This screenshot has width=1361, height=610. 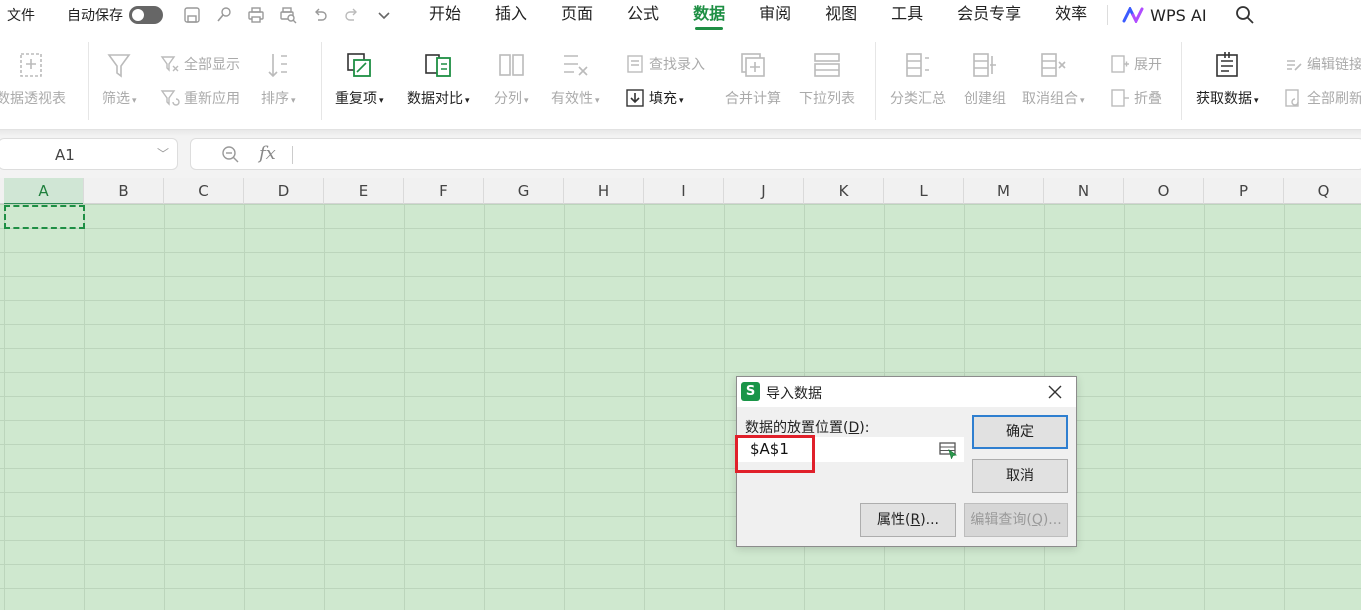 I want to click on close-icon, so click(x=1055, y=392).